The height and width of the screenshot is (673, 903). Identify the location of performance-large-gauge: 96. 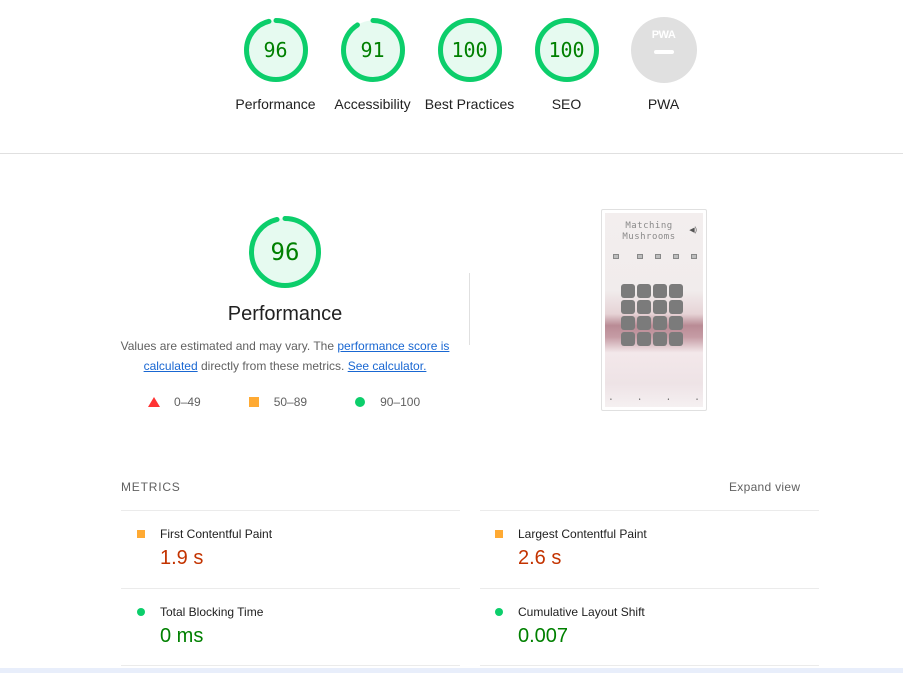
(285, 252).